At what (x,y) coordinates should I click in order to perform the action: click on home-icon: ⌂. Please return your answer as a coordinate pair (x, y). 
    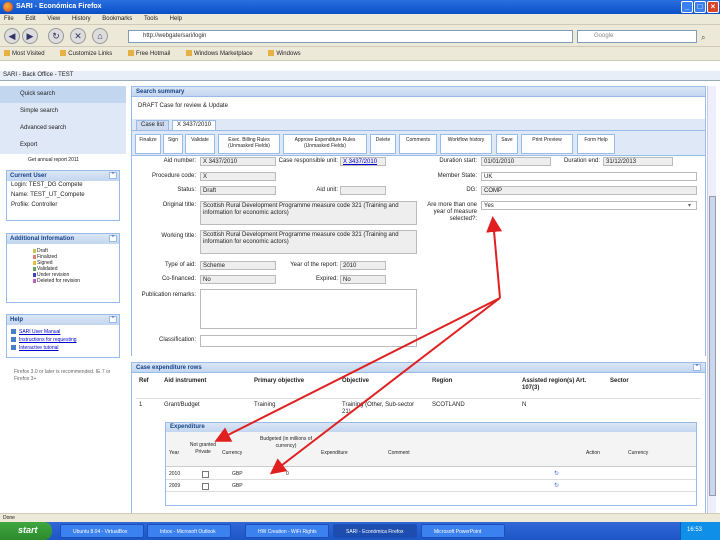
    Looking at the image, I should click on (100, 36).